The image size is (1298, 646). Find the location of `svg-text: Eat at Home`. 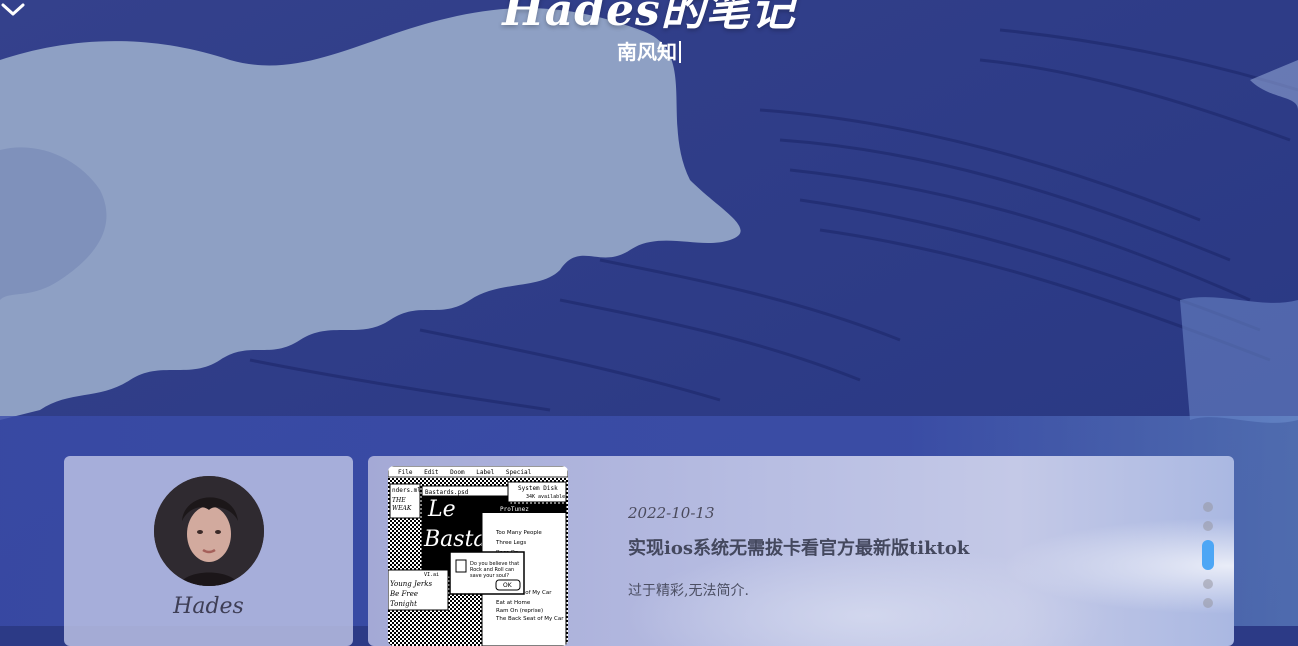

svg-text: Eat at Home is located at coordinates (513, 603).